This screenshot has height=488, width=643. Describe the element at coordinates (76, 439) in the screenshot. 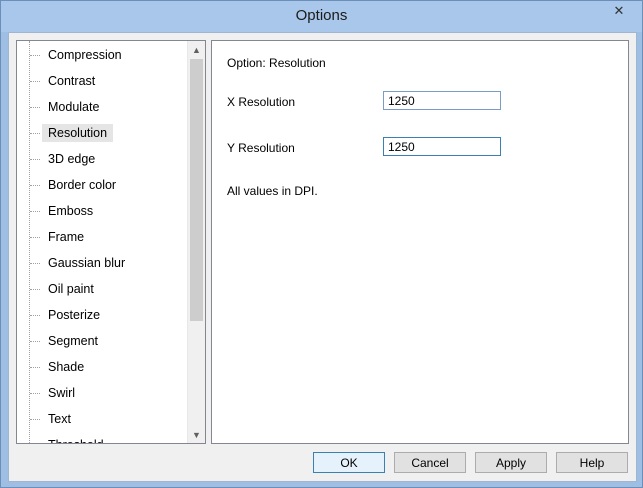

I see `tree-item-label: Threshold` at that location.